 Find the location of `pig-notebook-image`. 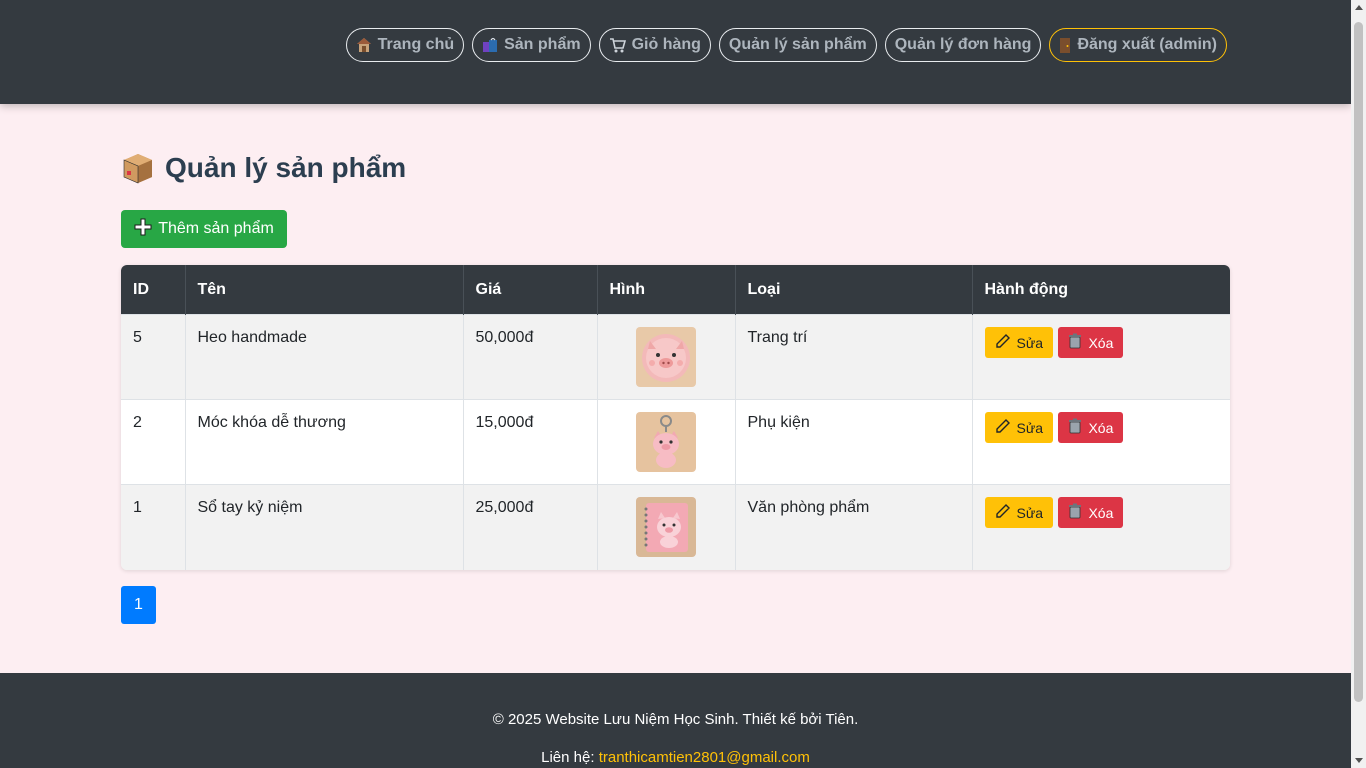

pig-notebook-image is located at coordinates (666, 527).